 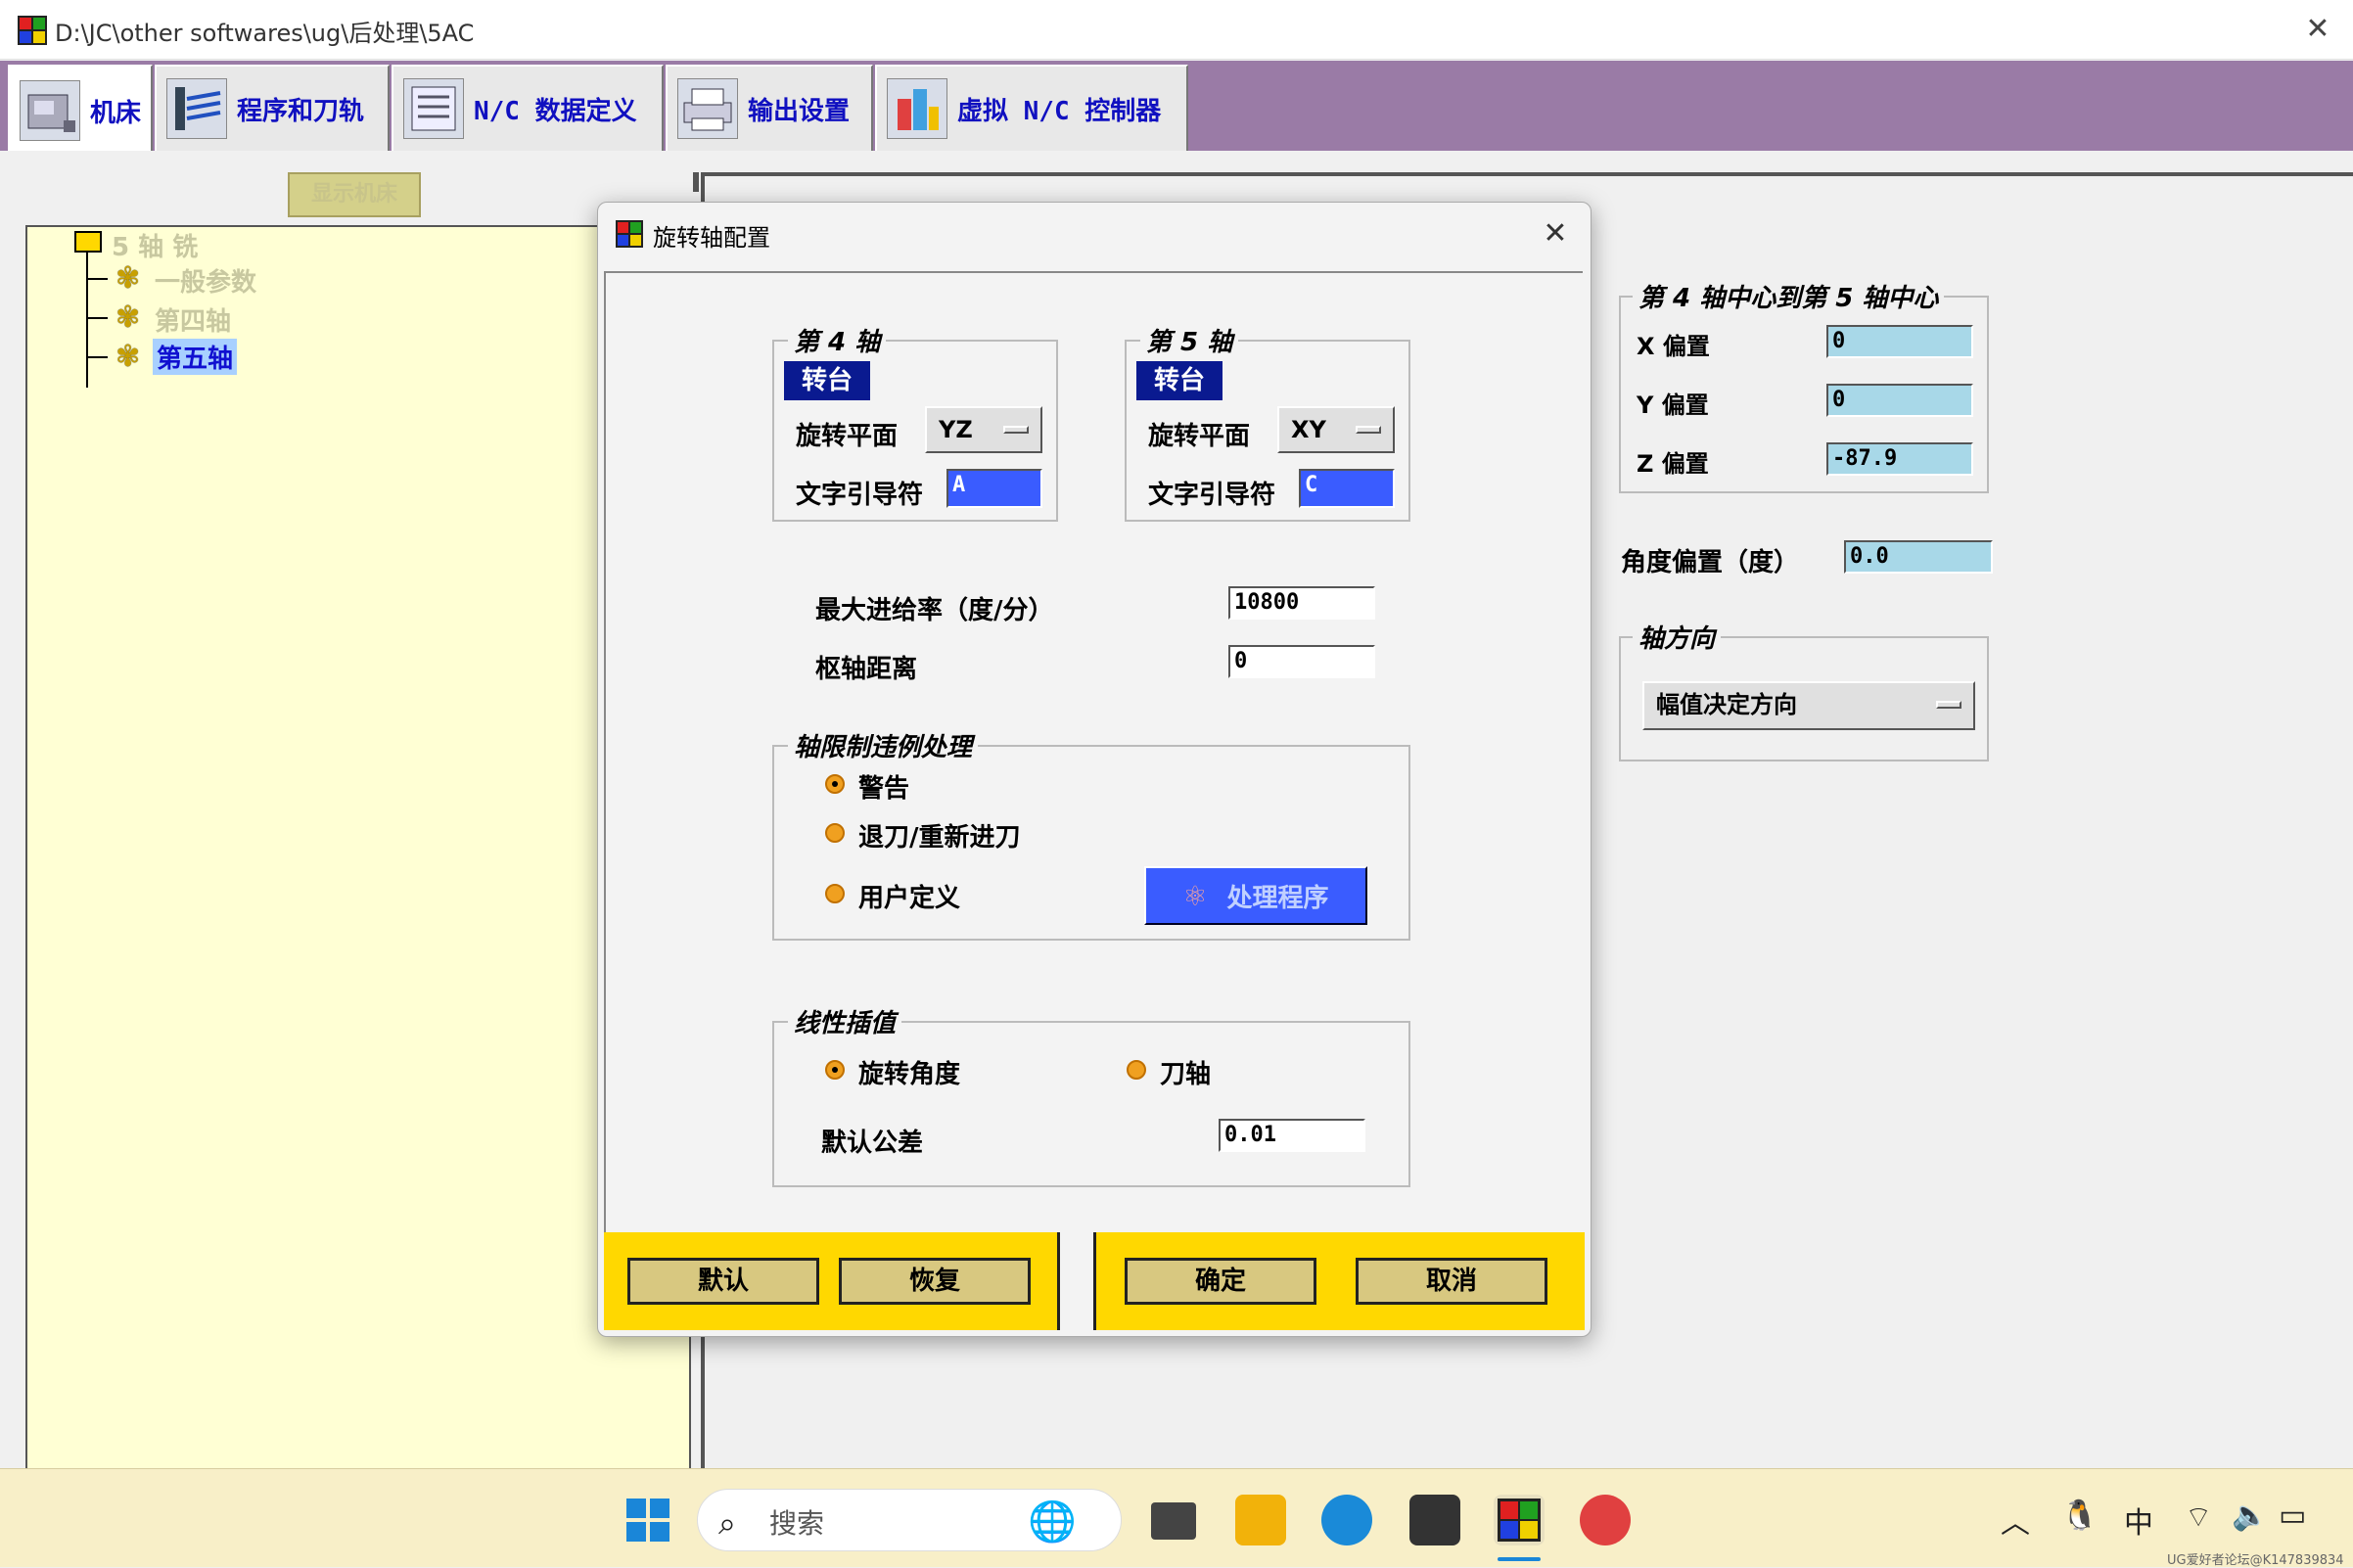 What do you see at coordinates (1091, 1104) in the screenshot?
I see `linear-interp-group` at bounding box center [1091, 1104].